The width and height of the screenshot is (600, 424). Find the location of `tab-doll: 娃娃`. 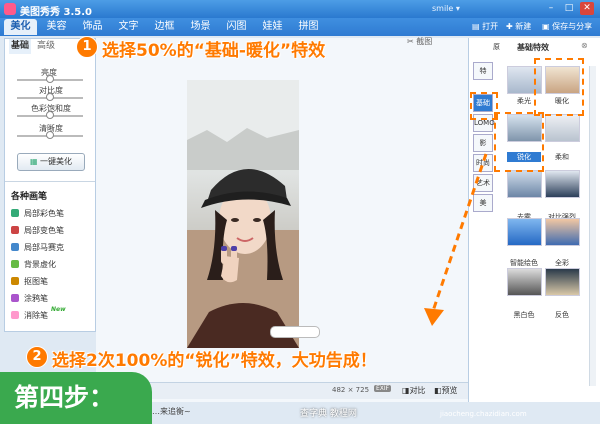

tab-doll: 娃娃 is located at coordinates (272, 27).